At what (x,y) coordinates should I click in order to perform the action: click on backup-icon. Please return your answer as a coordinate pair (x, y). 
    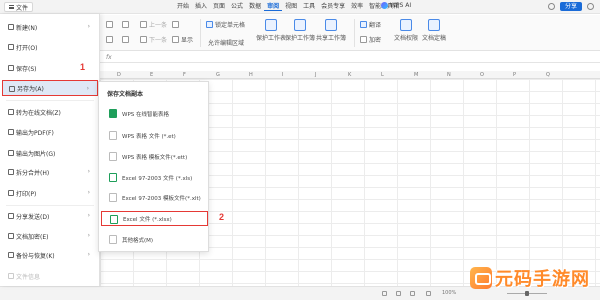
    Looking at the image, I should click on (11, 255).